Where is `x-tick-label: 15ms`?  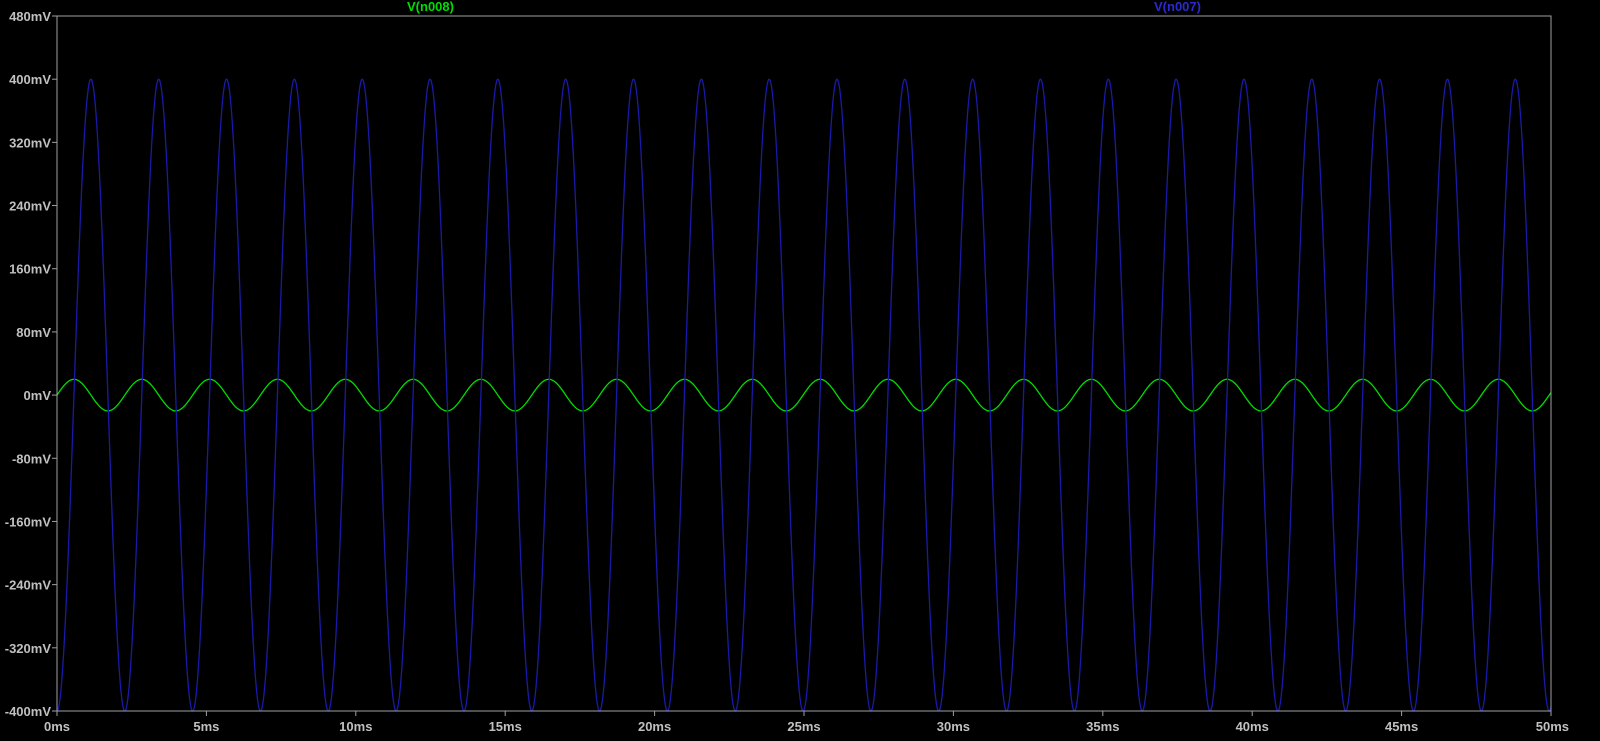
x-tick-label: 15ms is located at coordinates (505, 726).